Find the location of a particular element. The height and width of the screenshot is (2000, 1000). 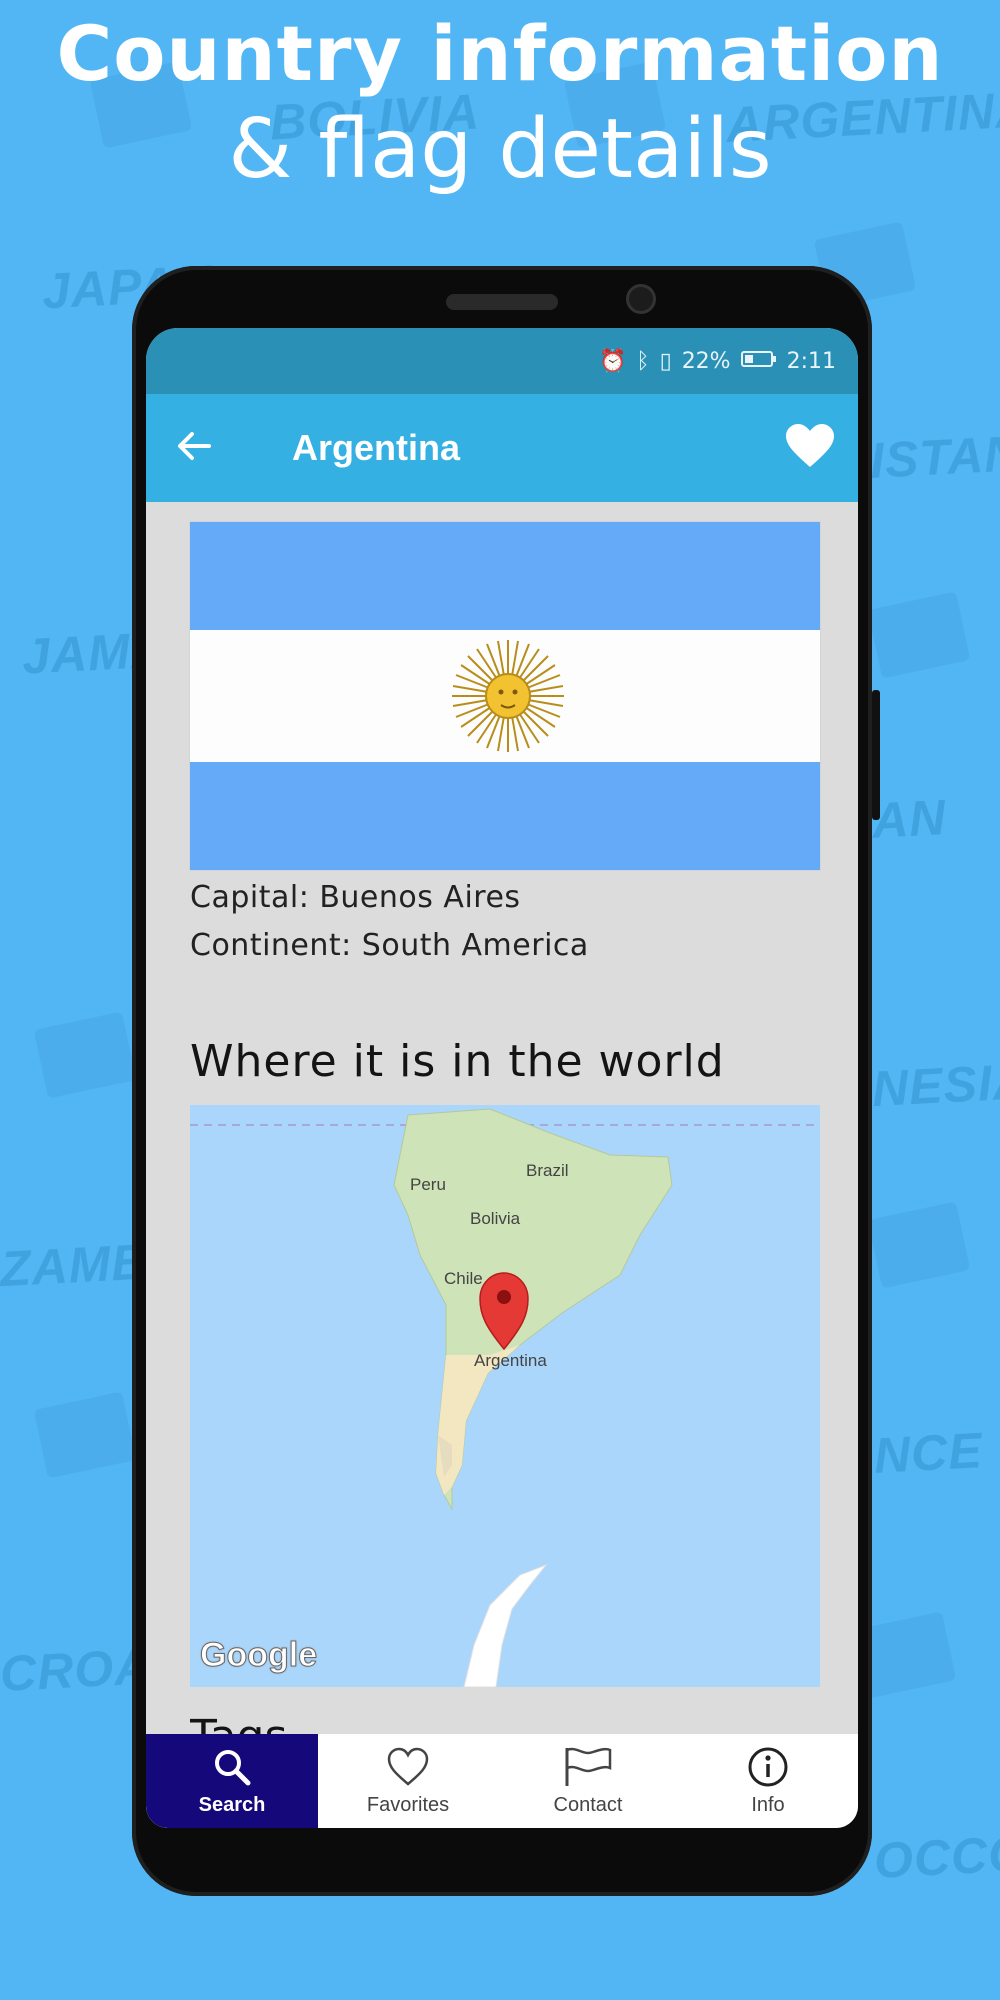

nav-info-label: Info is located at coordinates (768, 1804).